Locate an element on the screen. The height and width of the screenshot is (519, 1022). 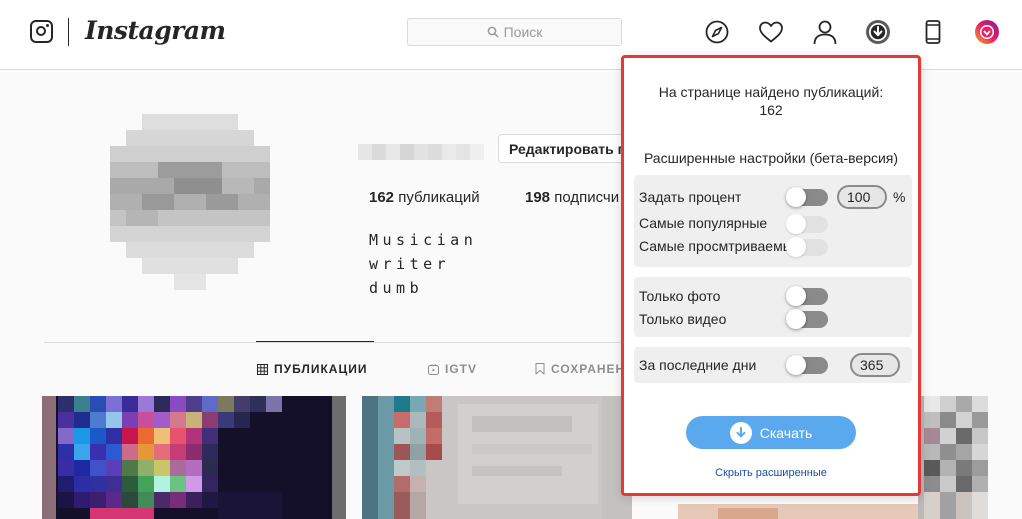
download-icon is located at coordinates (740, 432).